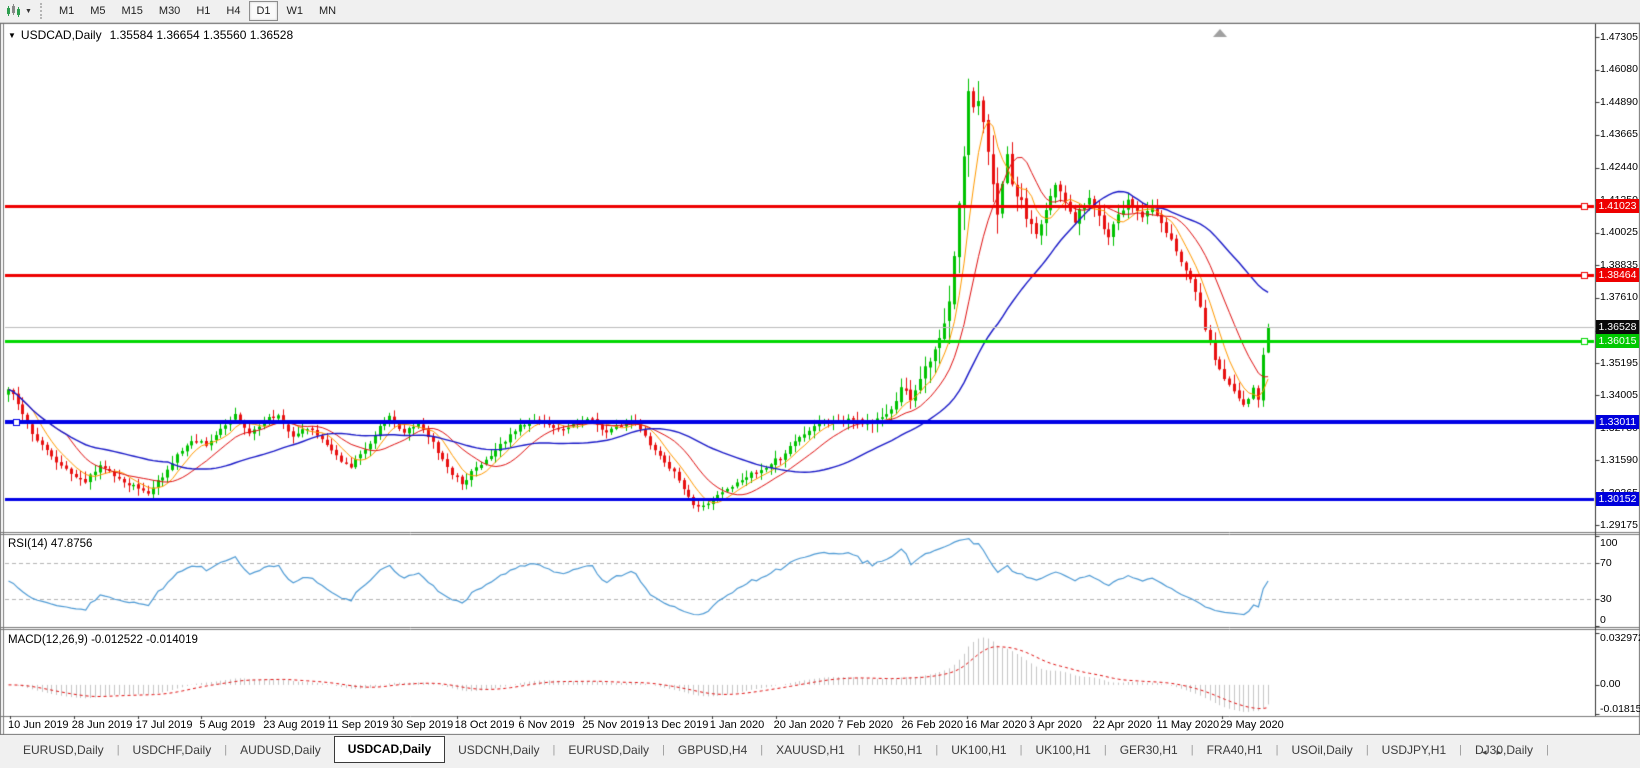 The height and width of the screenshot is (768, 1640). What do you see at coordinates (1489, 752) in the screenshot?
I see `tab-scroll-left-icon: ◂` at bounding box center [1489, 752].